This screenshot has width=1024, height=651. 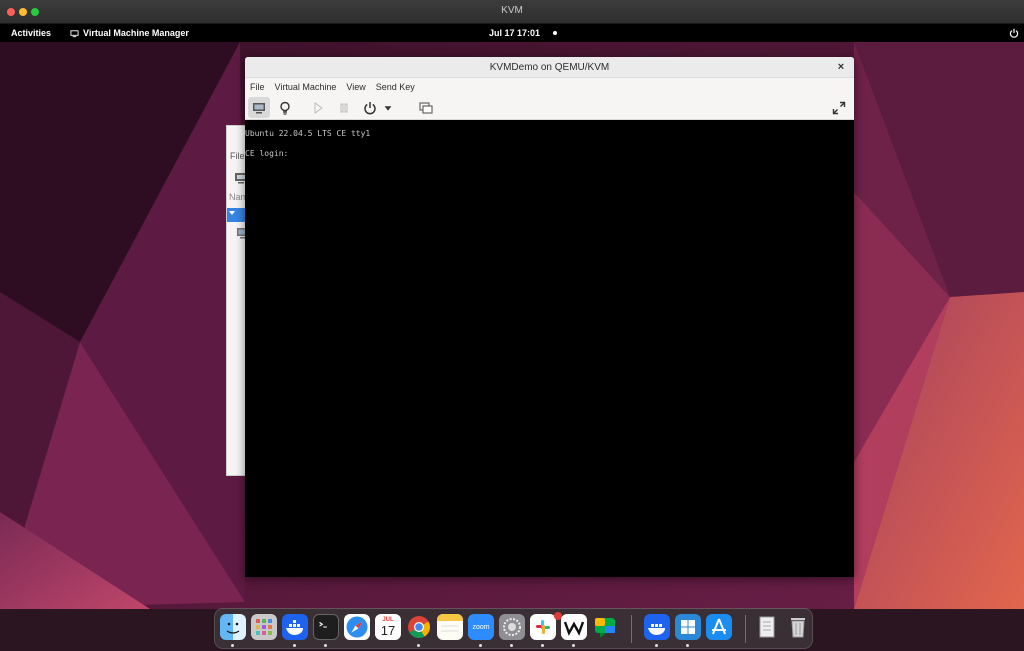 What do you see at coordinates (388, 630) in the screenshot?
I see `calendar-day: 17` at bounding box center [388, 630].